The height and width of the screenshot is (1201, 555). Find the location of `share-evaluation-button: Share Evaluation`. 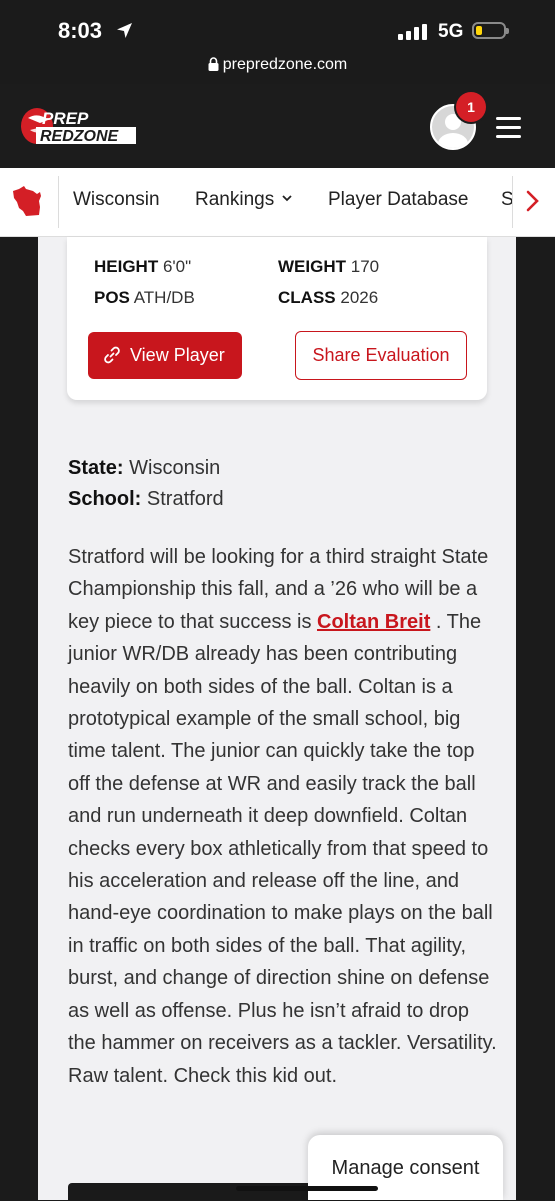

share-evaluation-button: Share Evaluation is located at coordinates (381, 355).